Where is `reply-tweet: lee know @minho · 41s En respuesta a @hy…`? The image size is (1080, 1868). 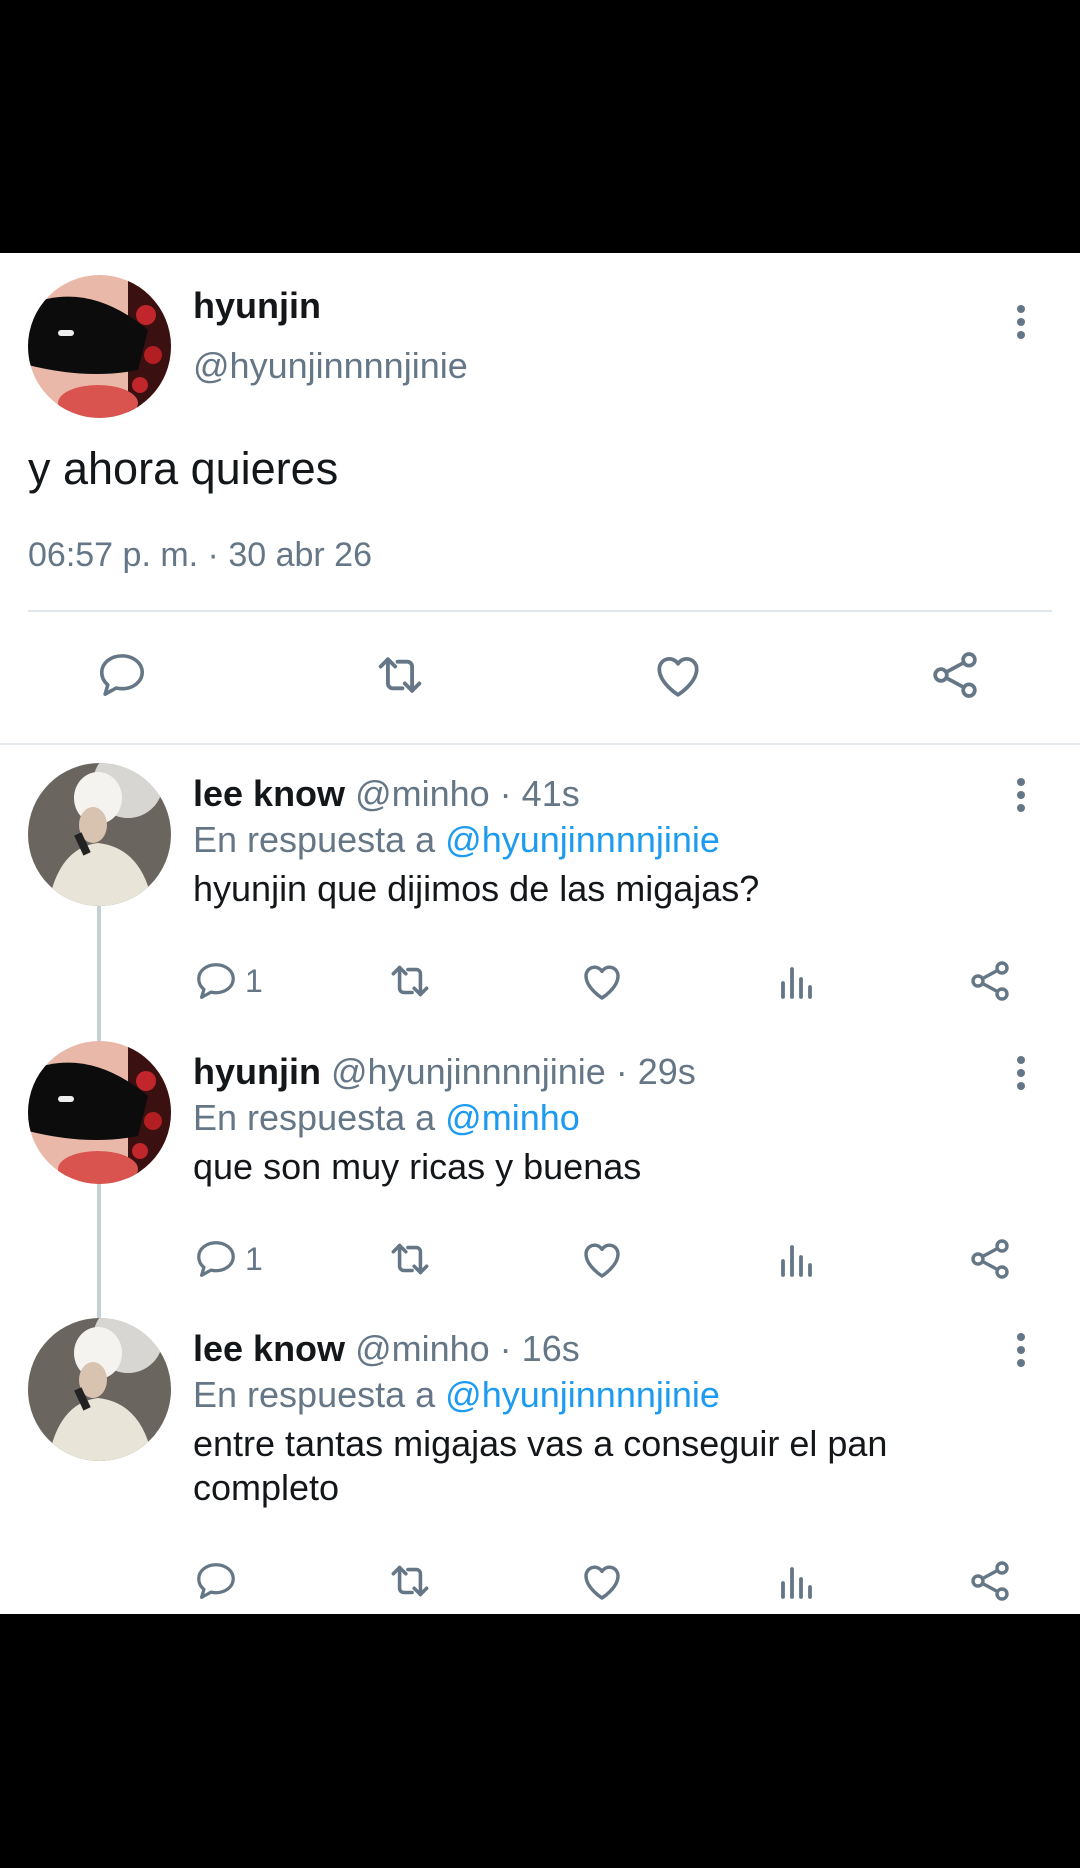 reply-tweet: lee know @minho · 41s En respuesta a @hy… is located at coordinates (540, 898).